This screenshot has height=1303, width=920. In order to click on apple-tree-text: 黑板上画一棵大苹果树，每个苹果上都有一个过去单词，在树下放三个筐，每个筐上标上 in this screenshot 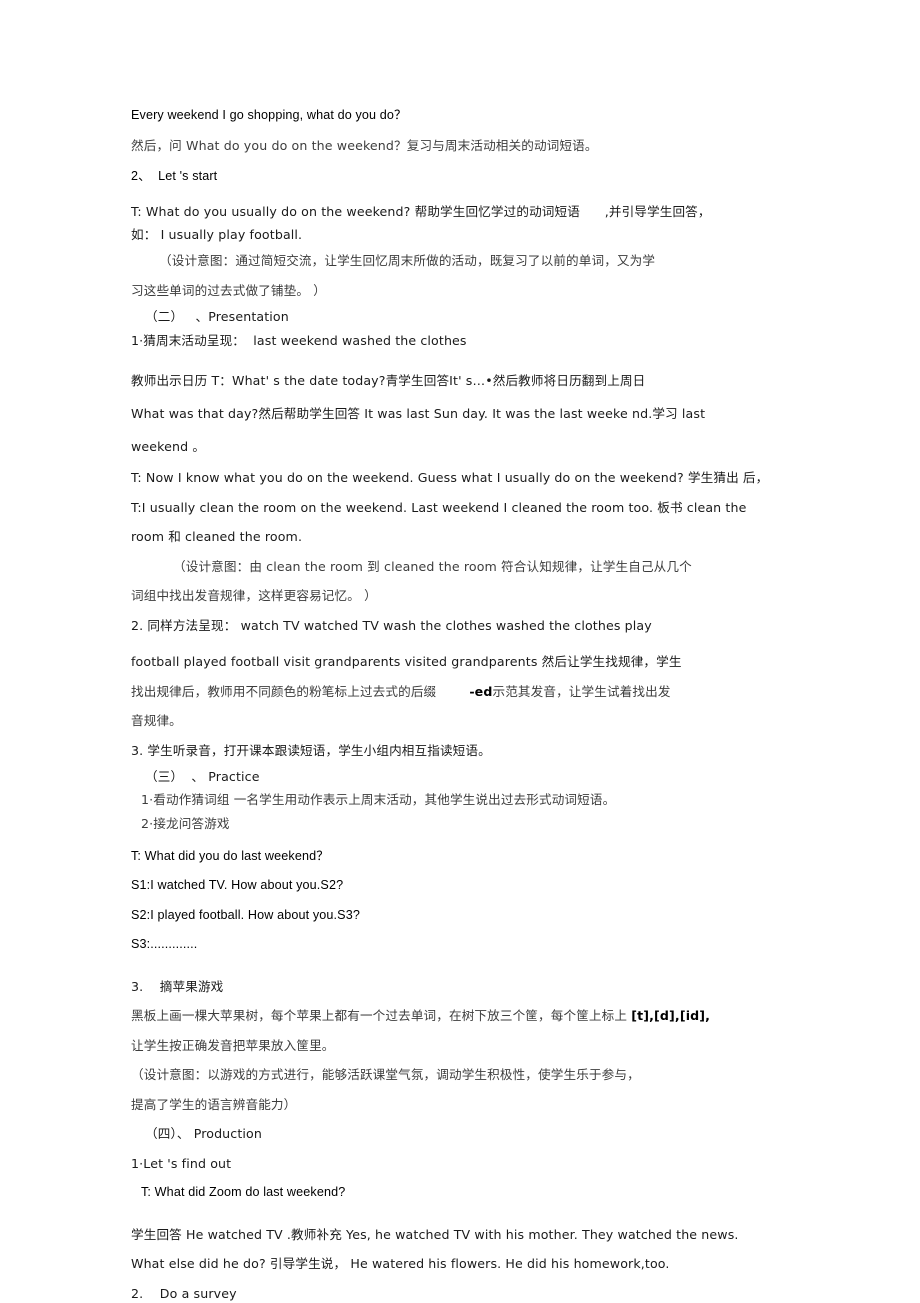, I will do `click(381, 1016)`.